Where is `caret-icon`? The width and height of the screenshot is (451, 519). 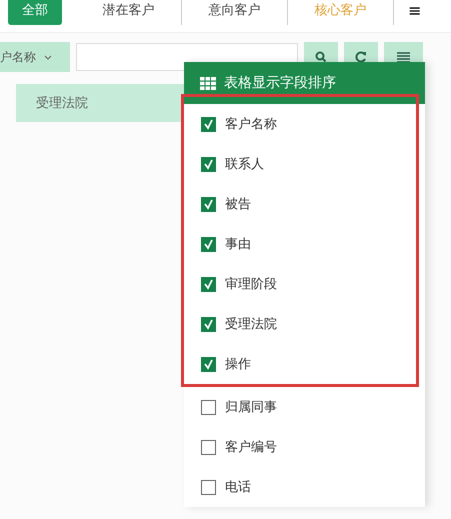
caret-icon is located at coordinates (48, 57).